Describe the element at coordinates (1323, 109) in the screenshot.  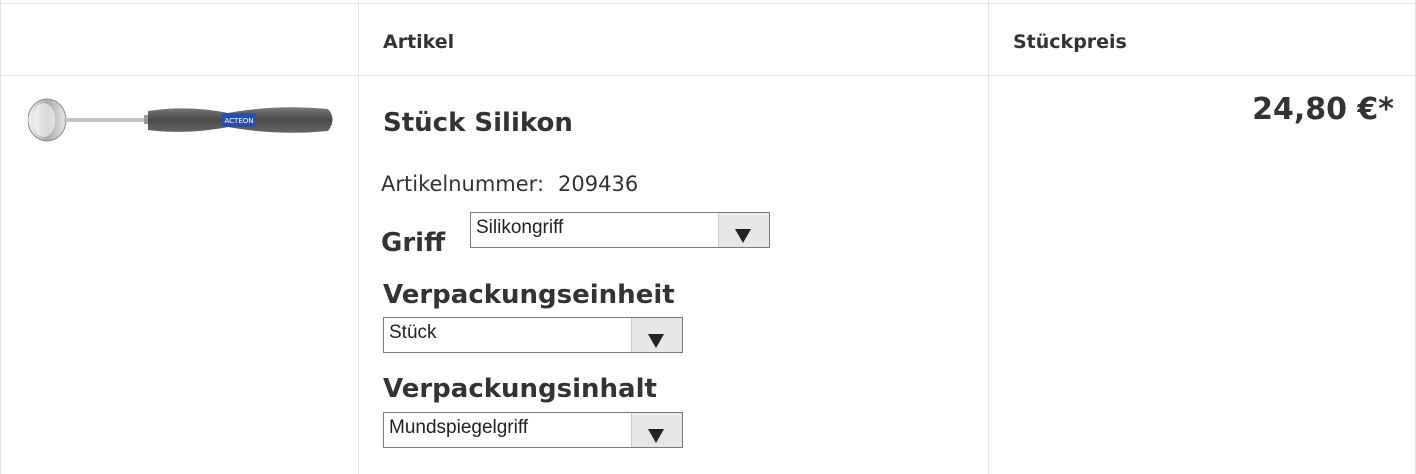
I see `unit-price: 24,80 €*` at that location.